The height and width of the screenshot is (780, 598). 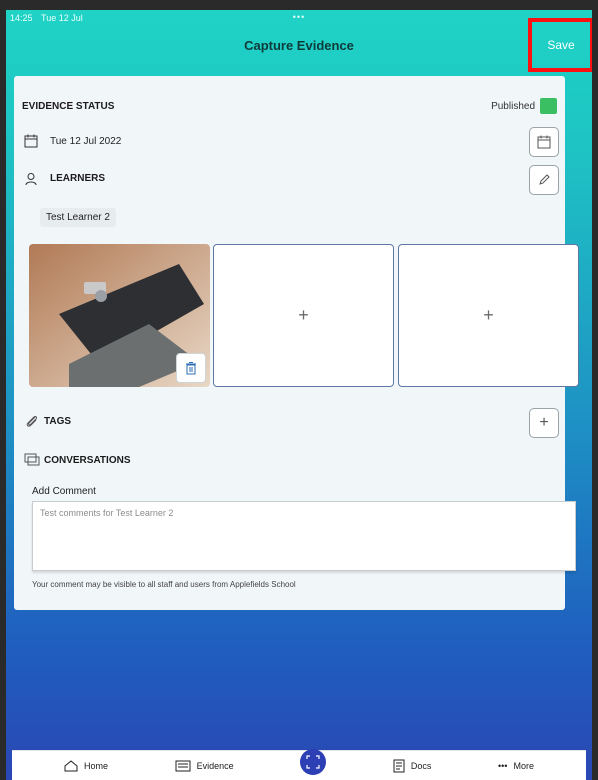 I want to click on published-toggle, so click(x=548, y=106).